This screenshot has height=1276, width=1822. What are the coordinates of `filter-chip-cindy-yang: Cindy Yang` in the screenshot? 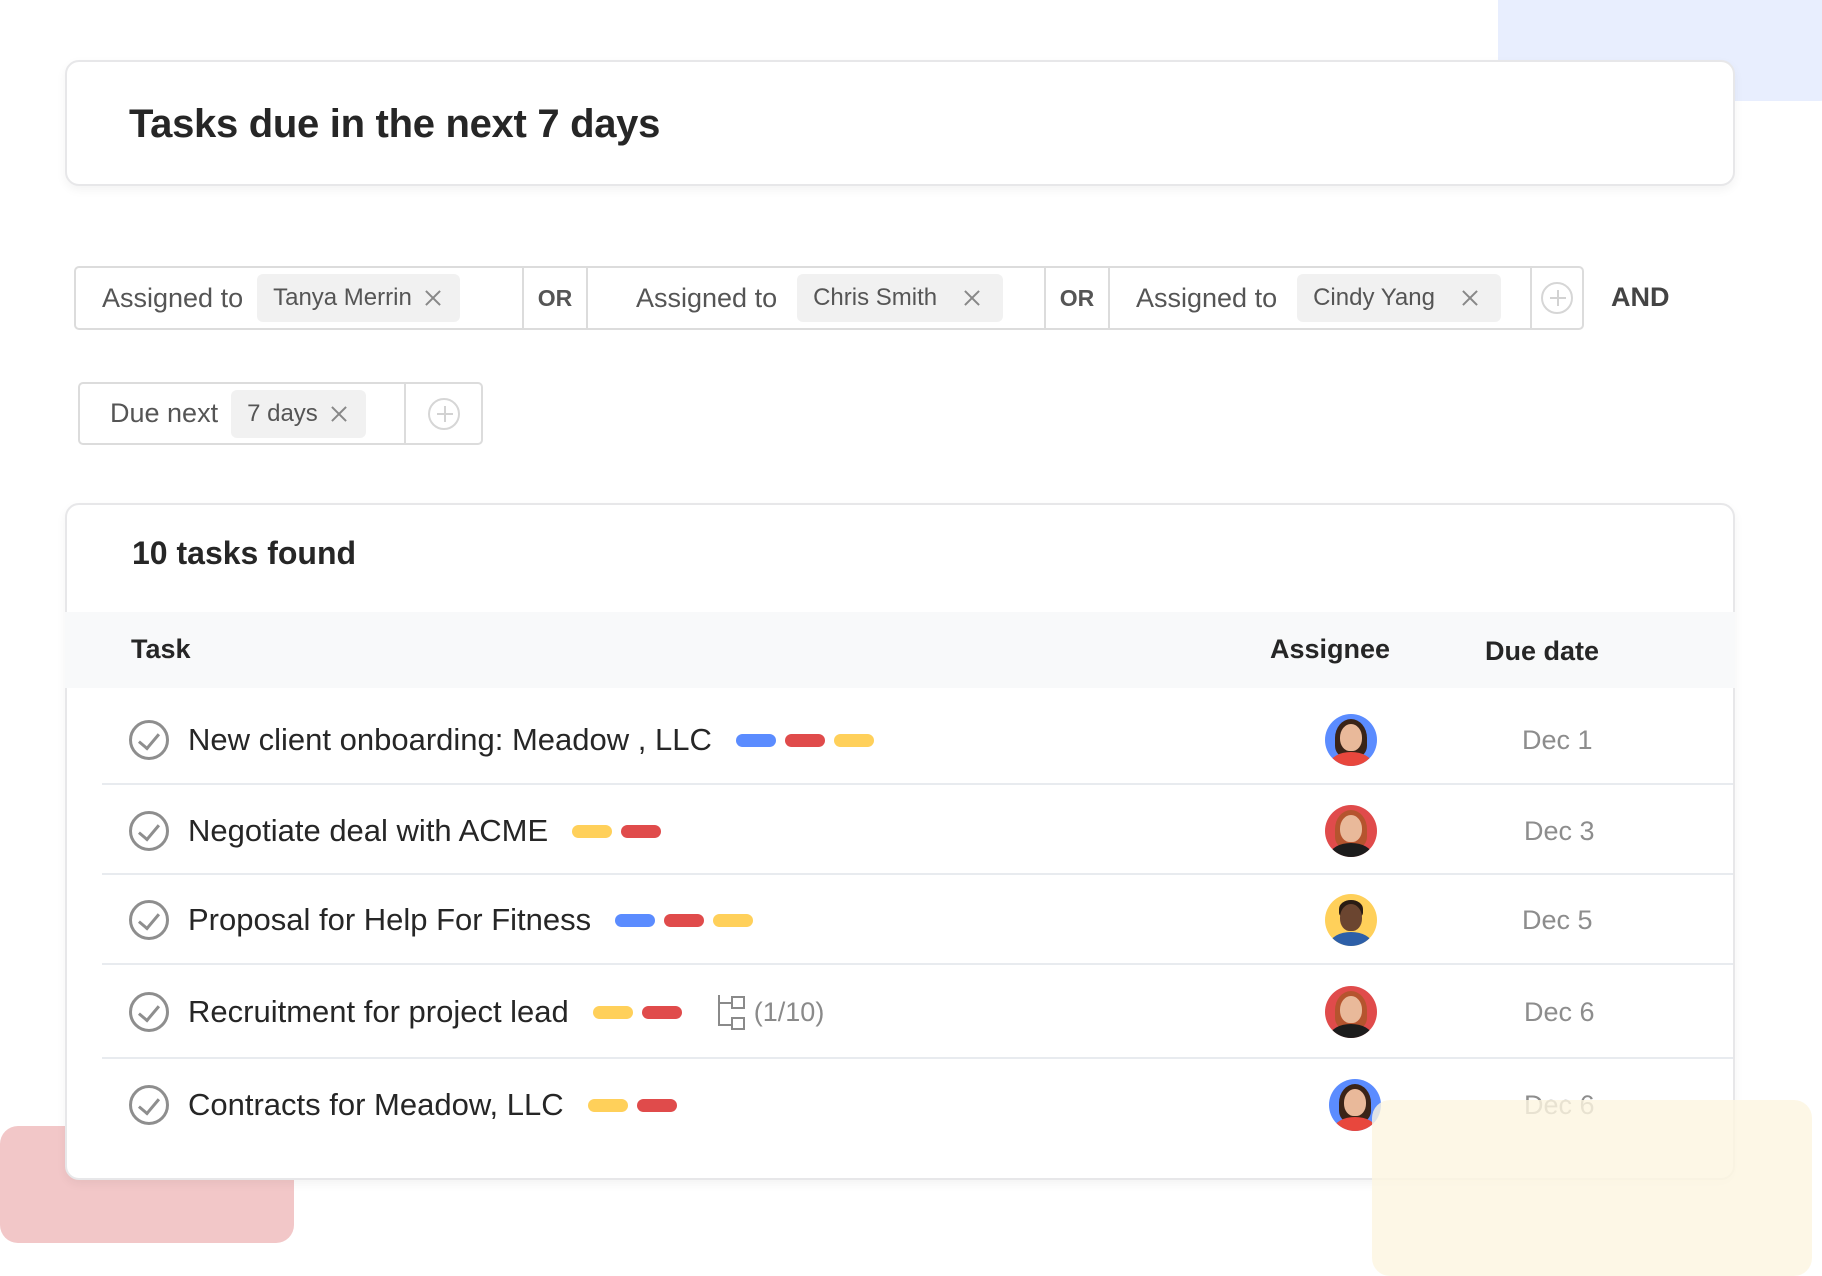 It's located at (1399, 298).